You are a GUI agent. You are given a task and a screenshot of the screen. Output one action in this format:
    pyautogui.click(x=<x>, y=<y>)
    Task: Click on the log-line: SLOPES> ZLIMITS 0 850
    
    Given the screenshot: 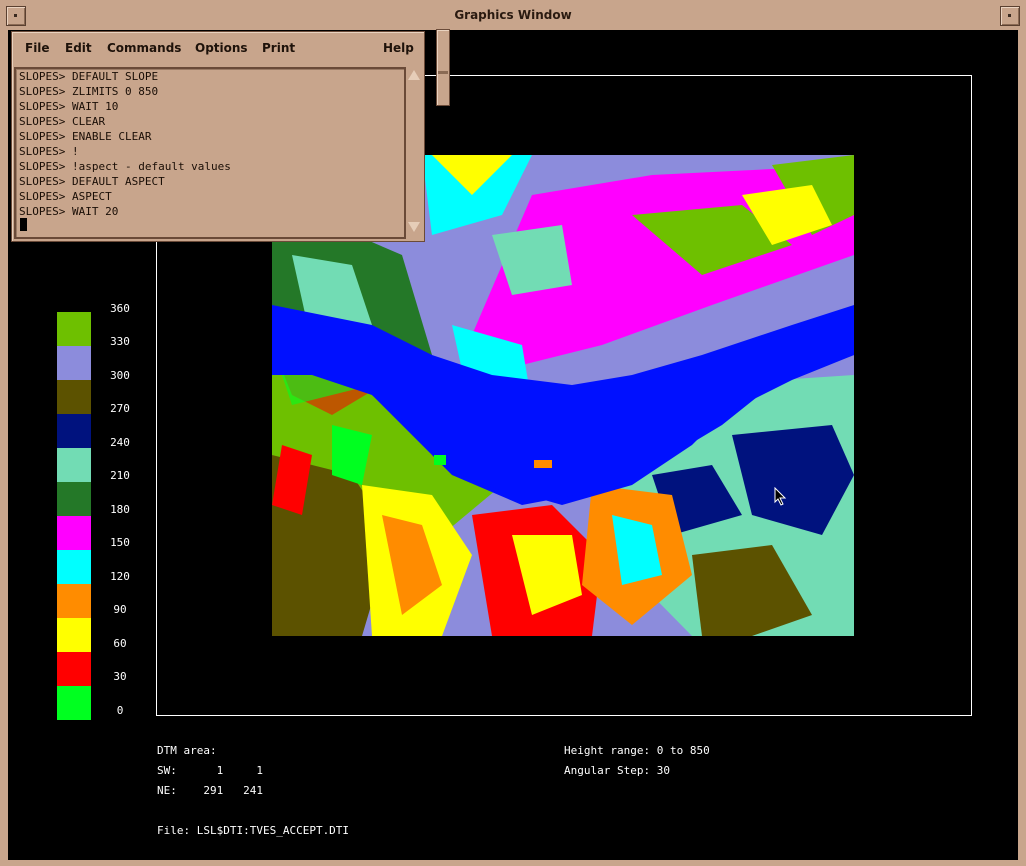 What is the action you would take?
    pyautogui.click(x=89, y=91)
    